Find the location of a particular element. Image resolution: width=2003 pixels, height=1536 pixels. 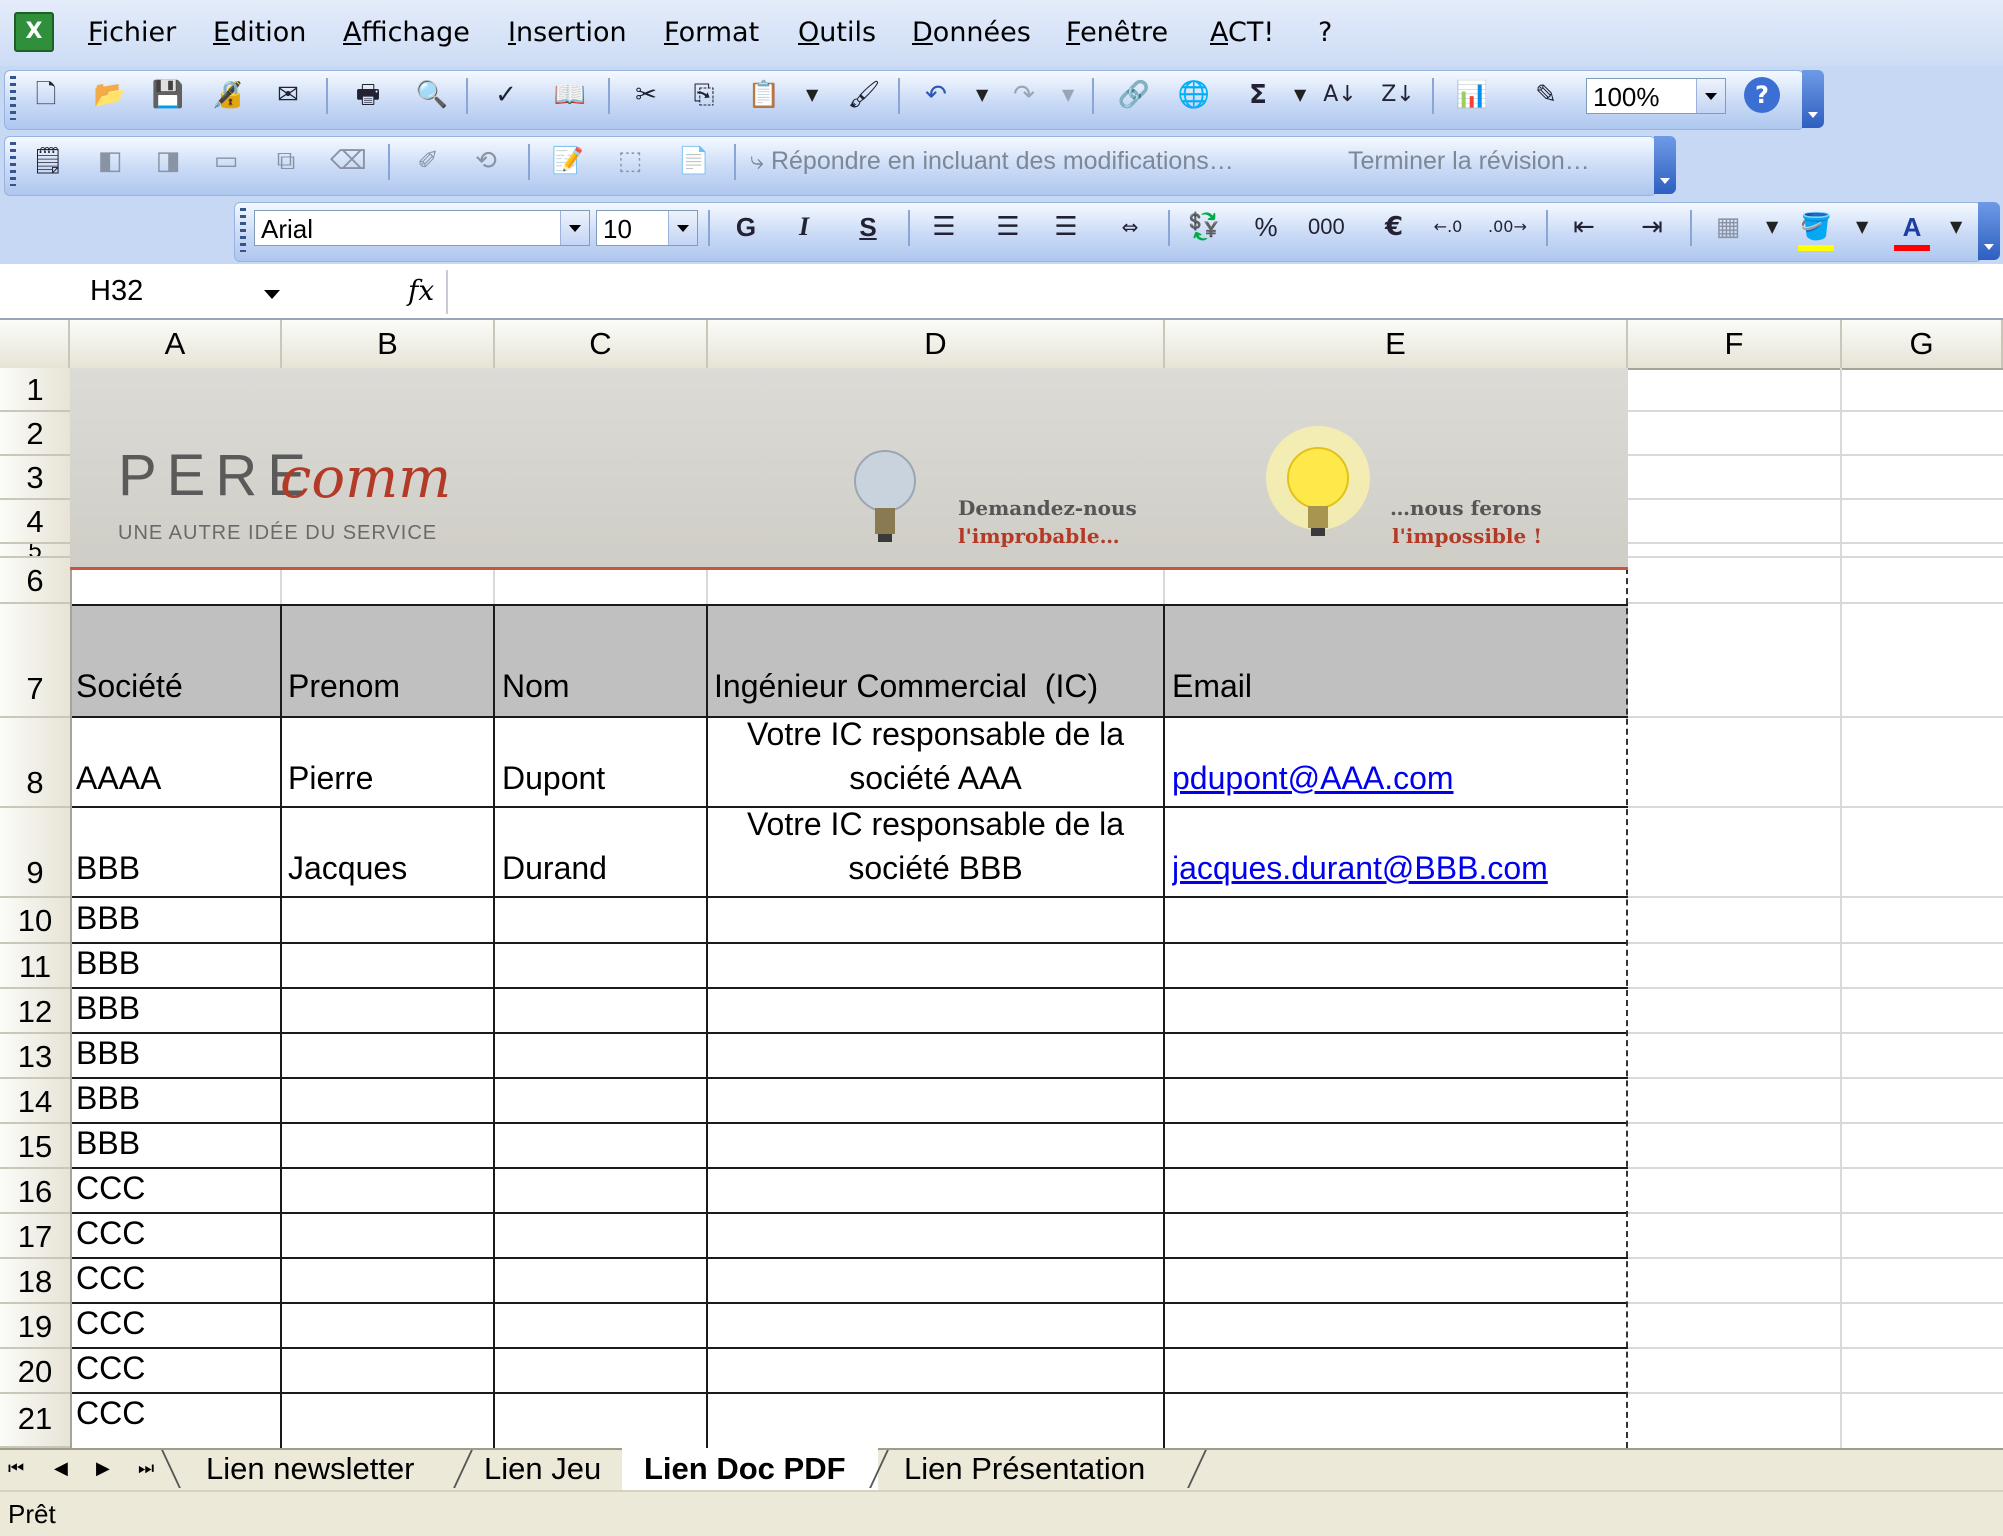

cell-a14: BBB is located at coordinates (108, 1098).